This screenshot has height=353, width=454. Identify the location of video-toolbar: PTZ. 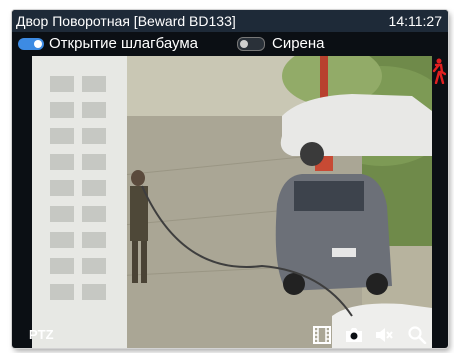
(230, 335).